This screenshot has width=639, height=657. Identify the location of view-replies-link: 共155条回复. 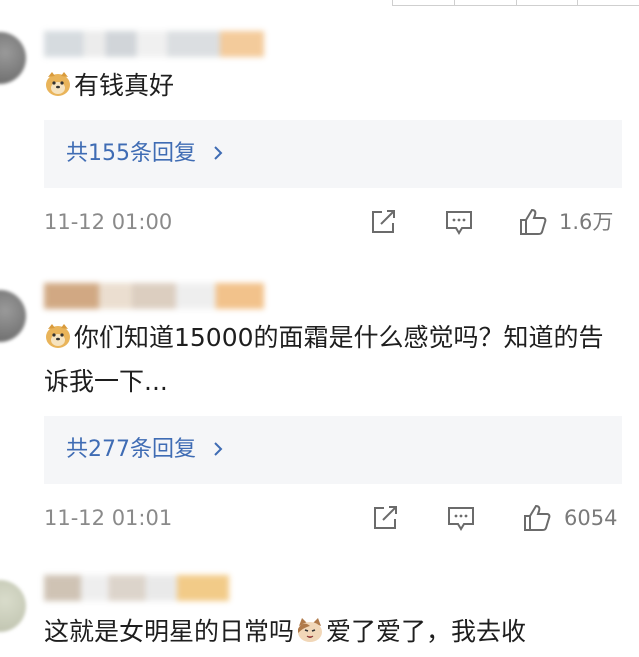
(145, 154).